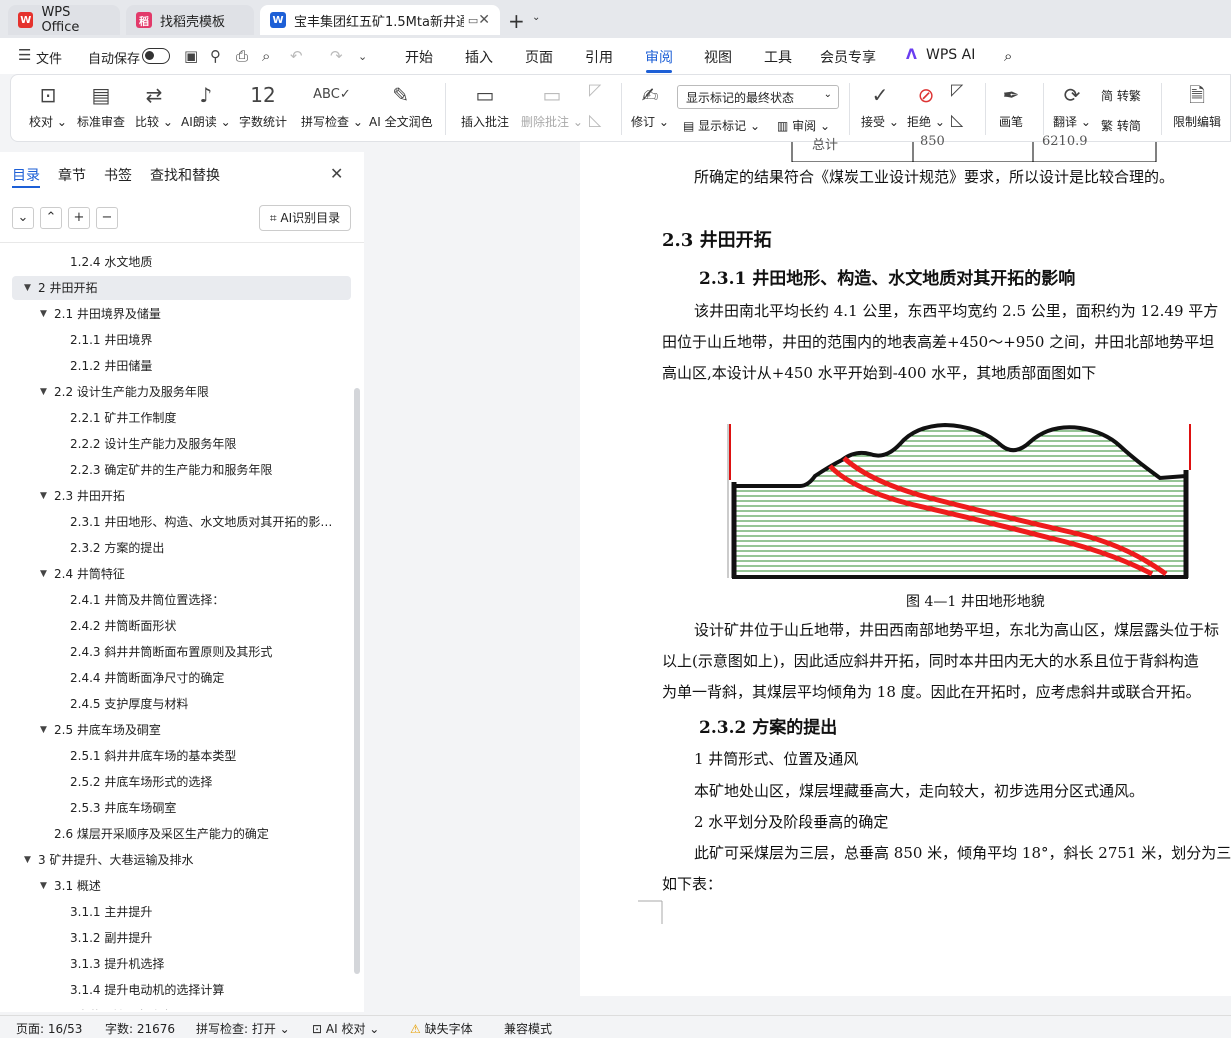 The width and height of the screenshot is (1231, 1038). What do you see at coordinates (140, 1028) in the screenshot?
I see `word-count-indicator: 字数: 21676` at bounding box center [140, 1028].